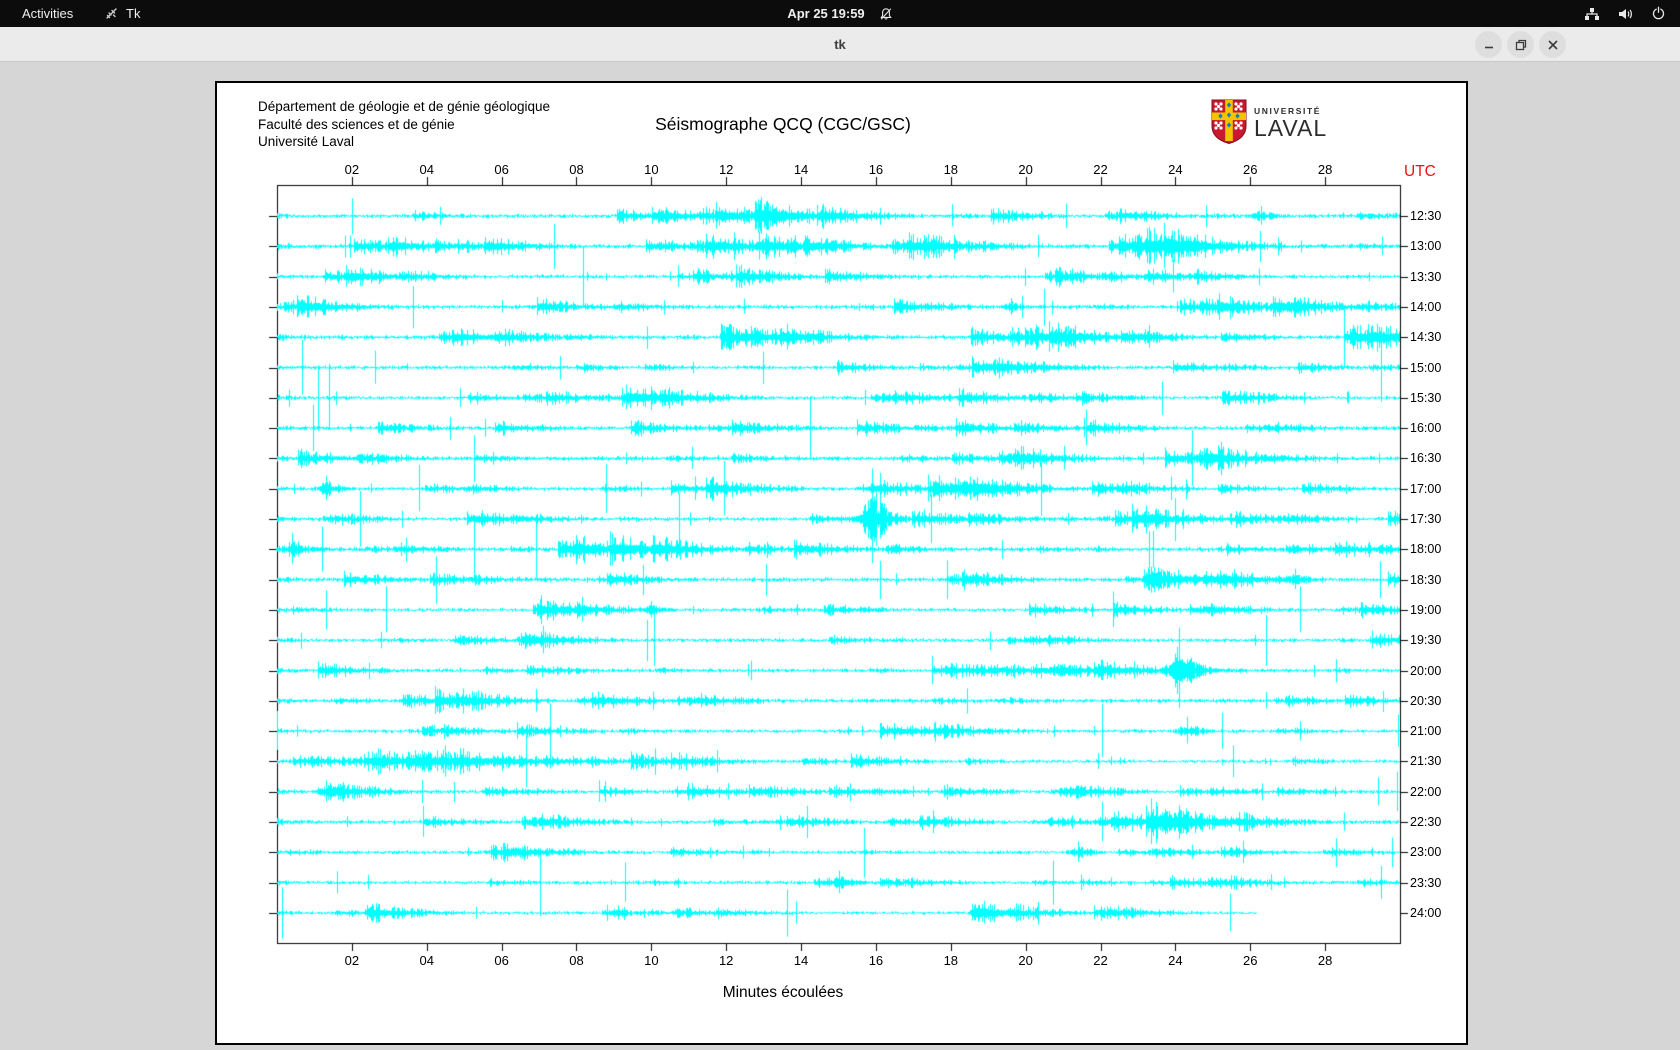 The height and width of the screenshot is (1050, 1680). I want to click on utc-time-label: 22:30, so click(1426, 822).